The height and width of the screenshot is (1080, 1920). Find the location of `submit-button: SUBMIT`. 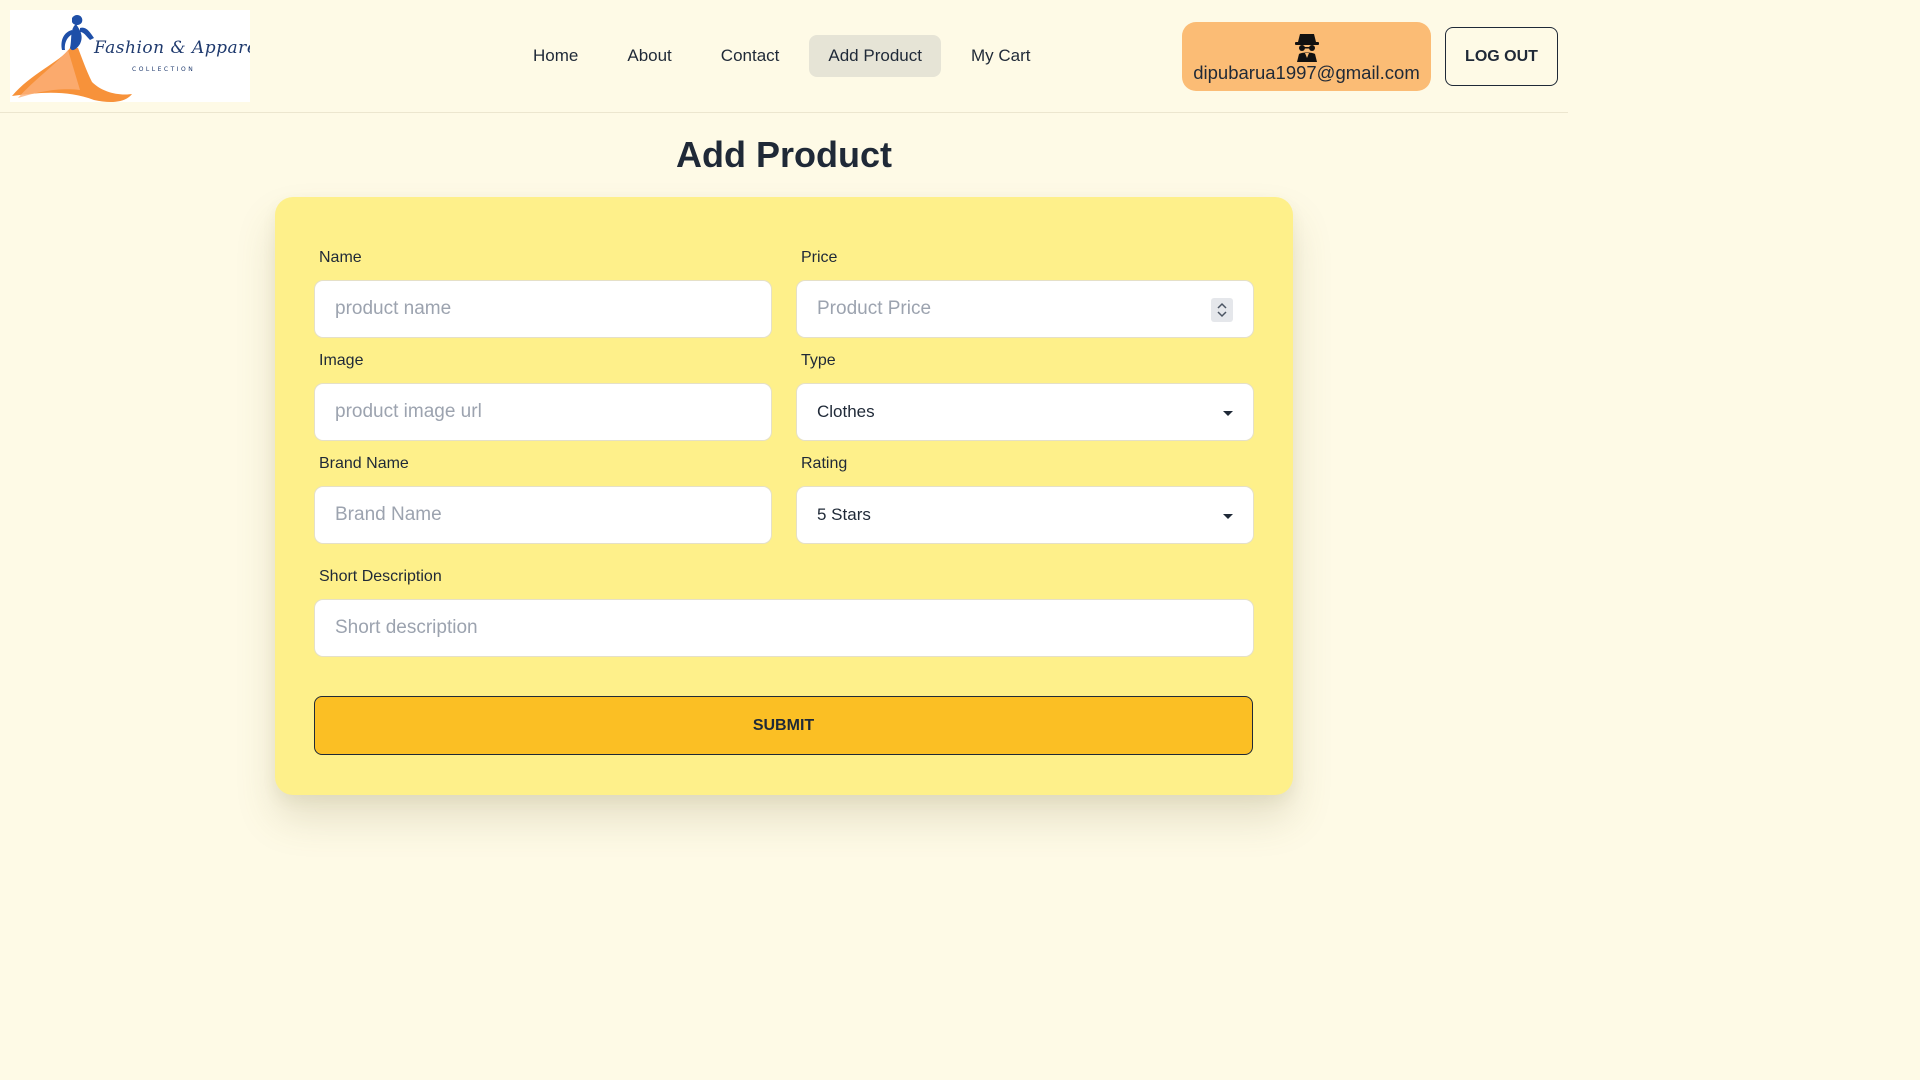

submit-button: SUBMIT is located at coordinates (783, 725).